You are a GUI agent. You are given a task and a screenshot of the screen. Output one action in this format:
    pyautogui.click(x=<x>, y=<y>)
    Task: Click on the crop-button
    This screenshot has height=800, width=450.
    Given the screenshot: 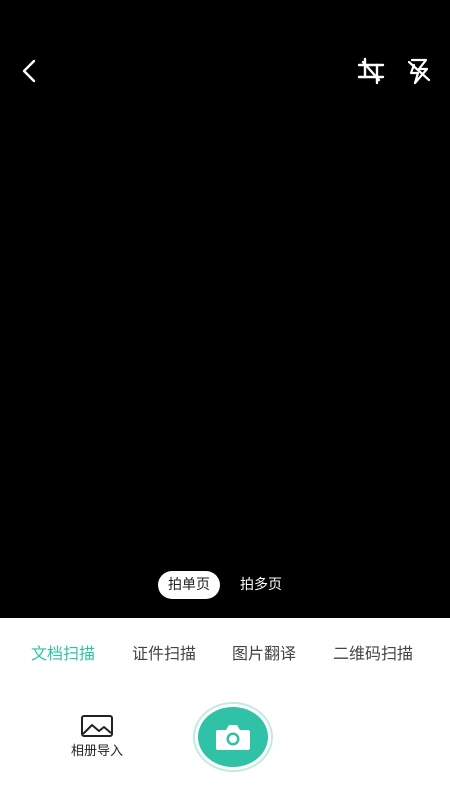 What is the action you would take?
    pyautogui.click(x=371, y=71)
    